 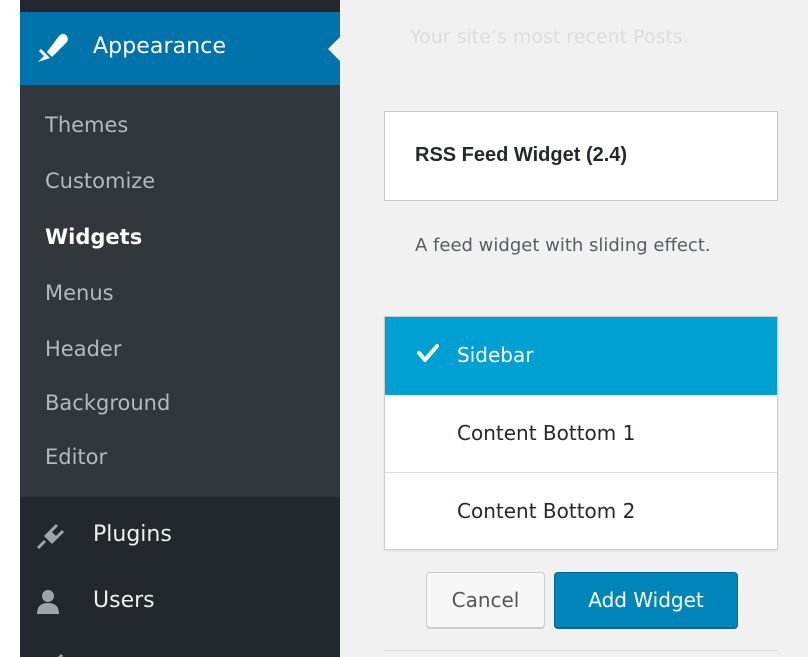 What do you see at coordinates (100, 181) in the screenshot?
I see `submenu-item-customize: Customize` at bounding box center [100, 181].